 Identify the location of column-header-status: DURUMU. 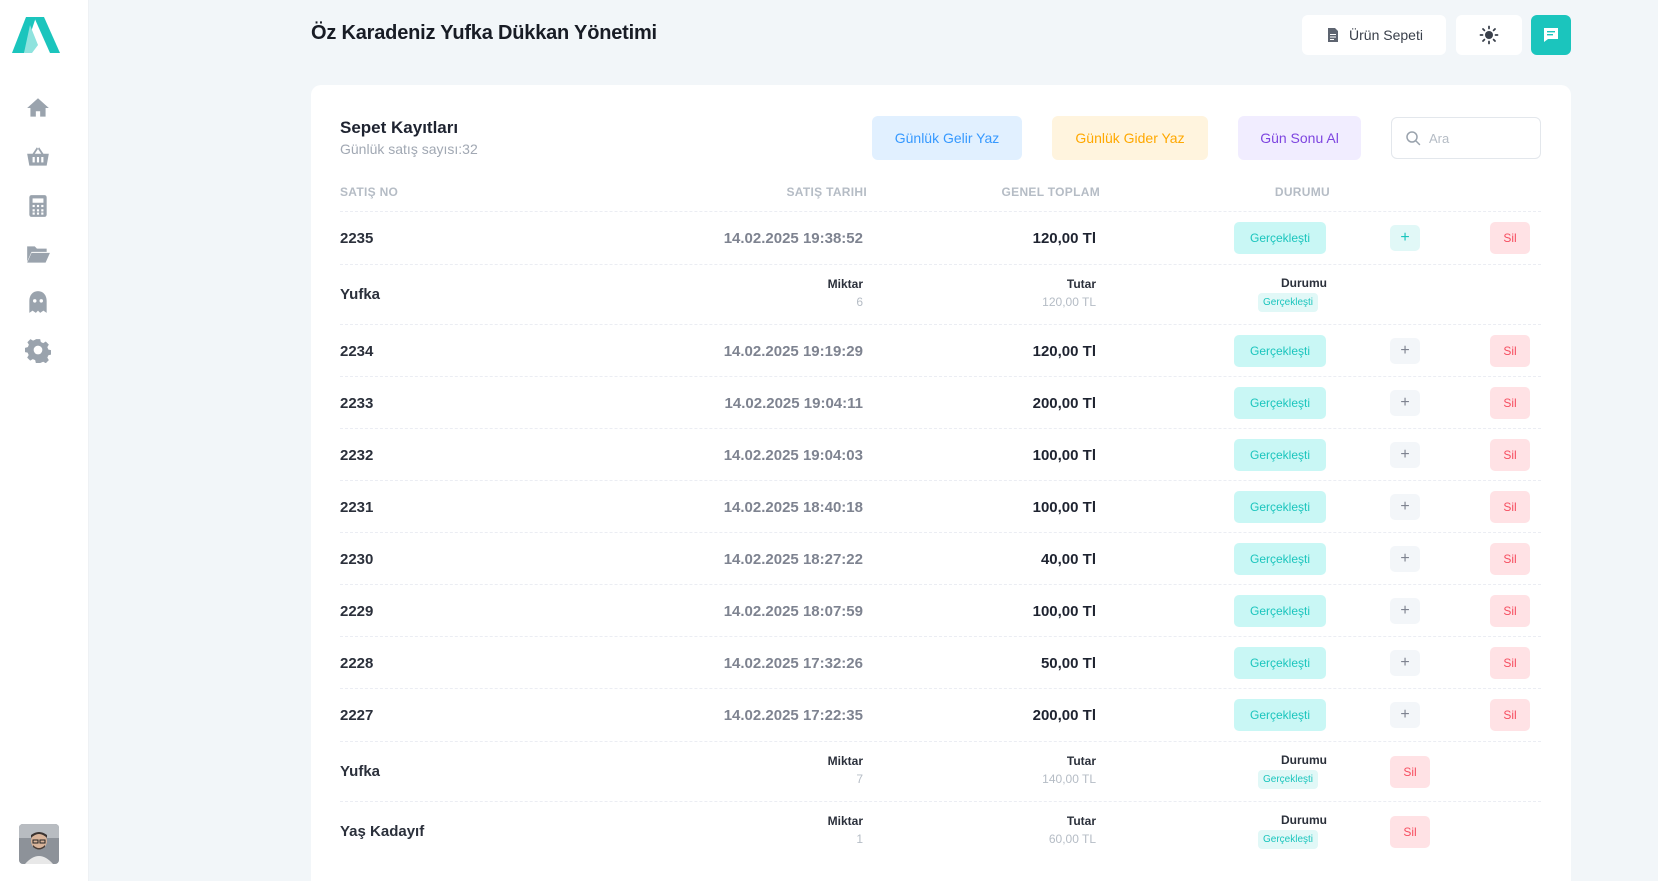
(1302, 192).